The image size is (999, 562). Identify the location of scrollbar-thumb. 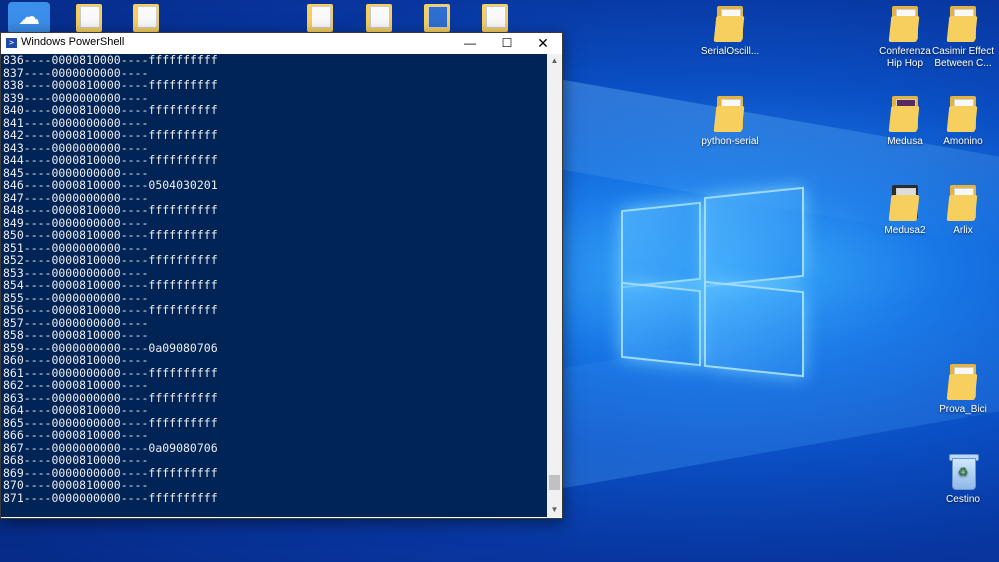
(554, 482).